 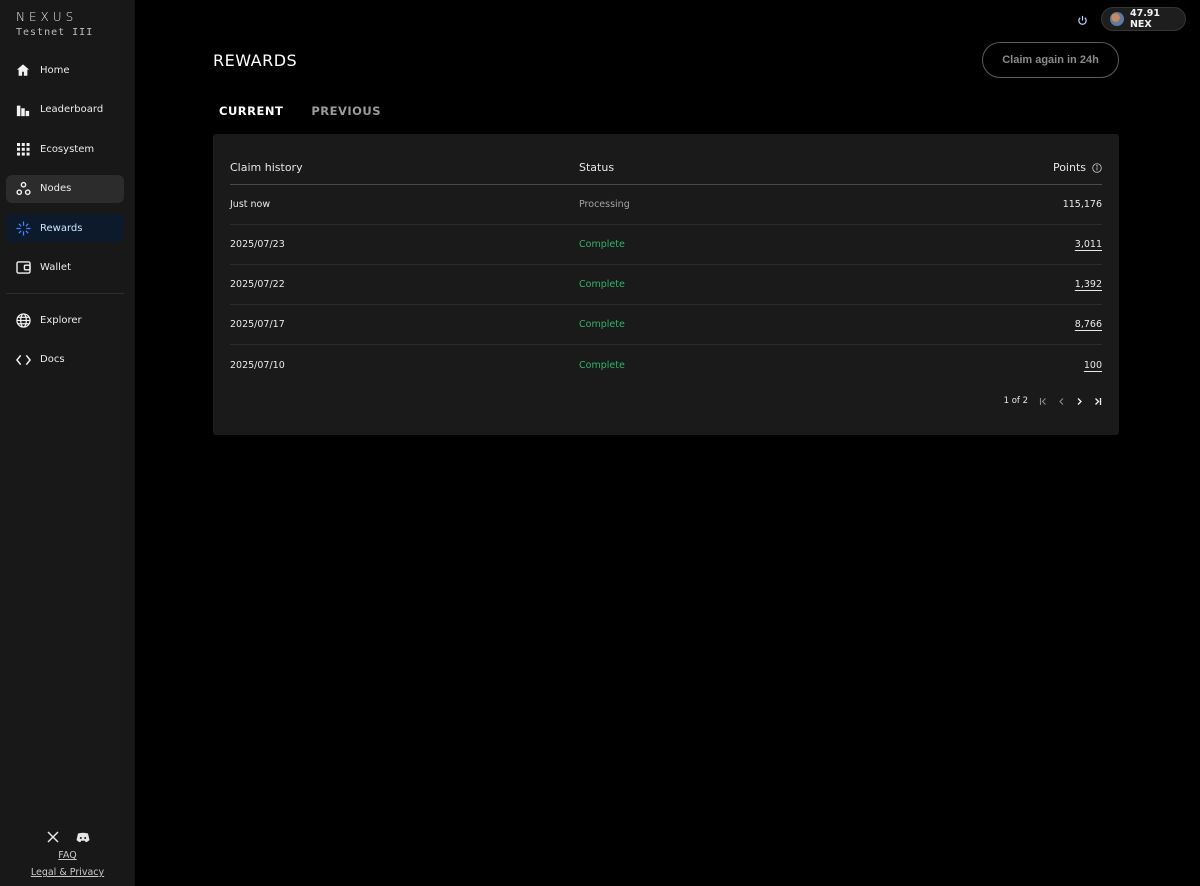 What do you see at coordinates (61, 320) in the screenshot?
I see `sidebar-item-label: Explorer` at bounding box center [61, 320].